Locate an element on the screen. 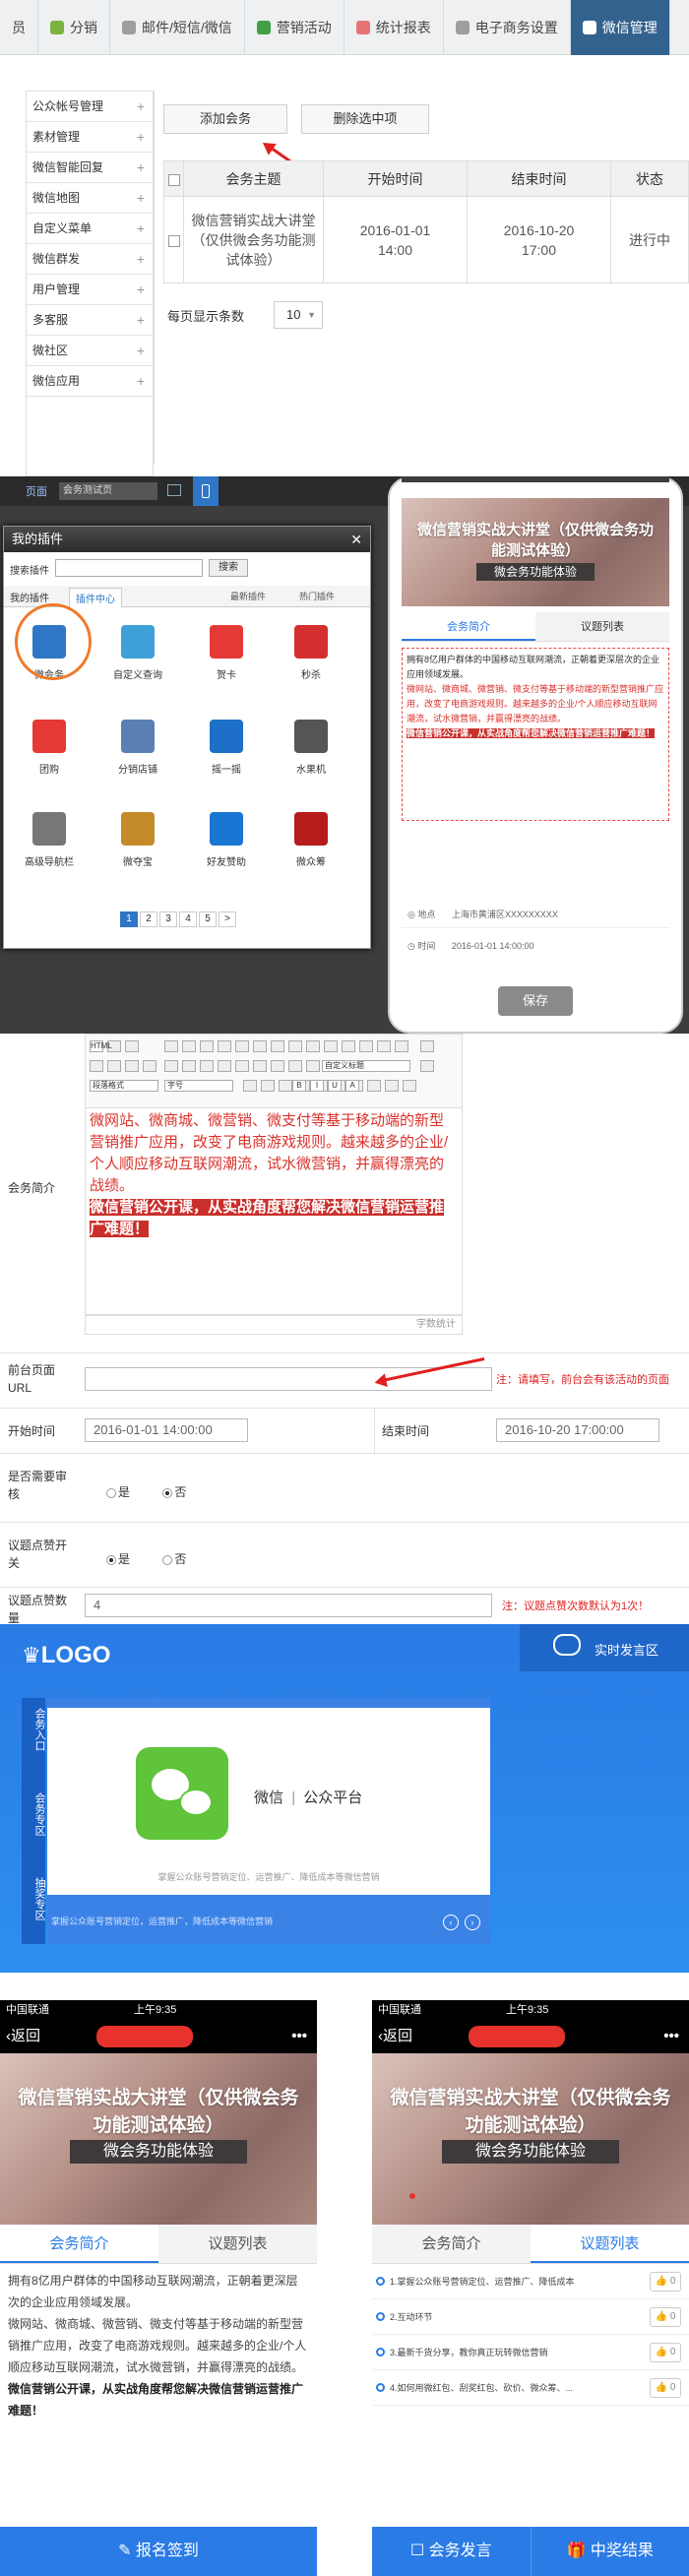 This screenshot has height=2576, width=689. nav-tab-1: 分销 is located at coordinates (74, 27).